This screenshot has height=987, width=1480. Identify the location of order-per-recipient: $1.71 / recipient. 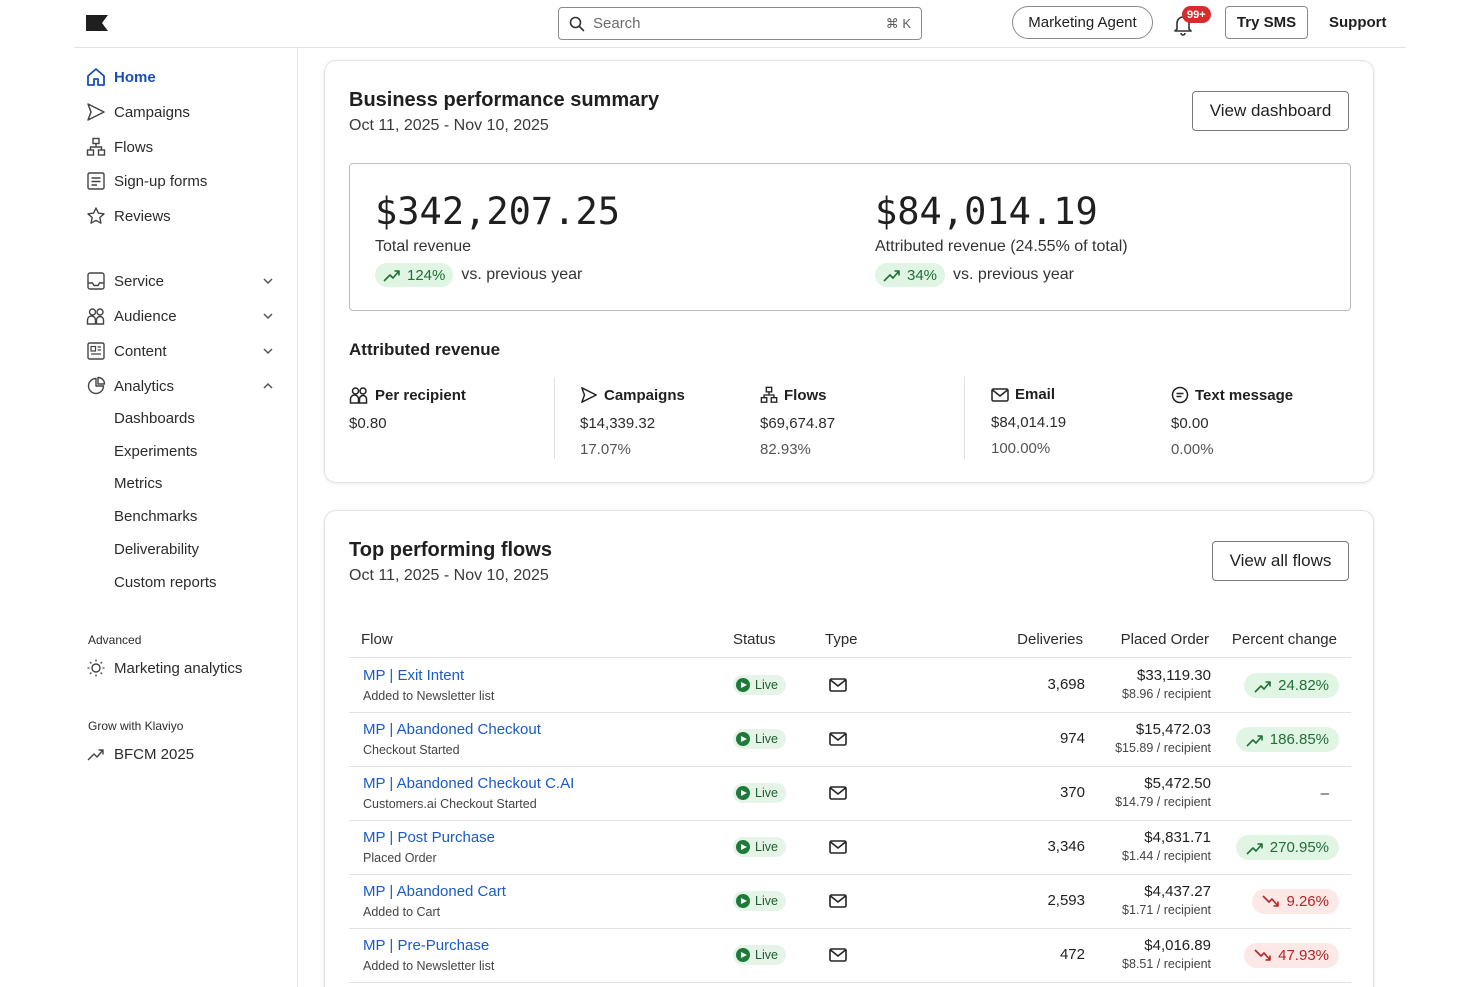
(1166, 910).